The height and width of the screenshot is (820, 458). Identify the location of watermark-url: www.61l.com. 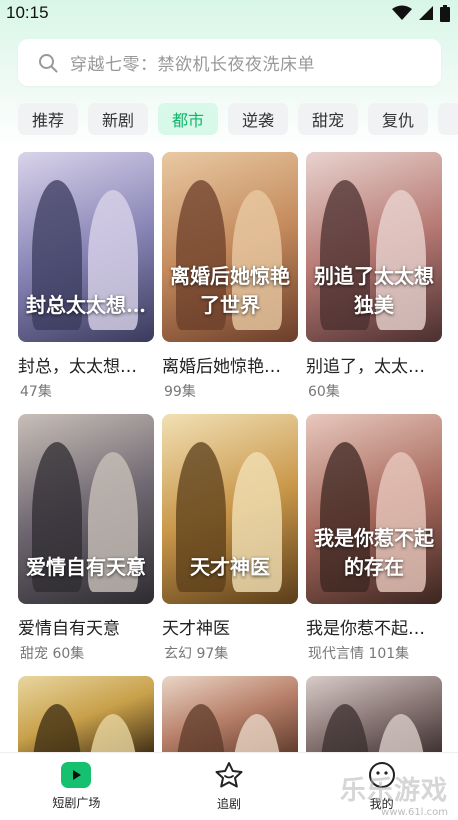
(414, 812).